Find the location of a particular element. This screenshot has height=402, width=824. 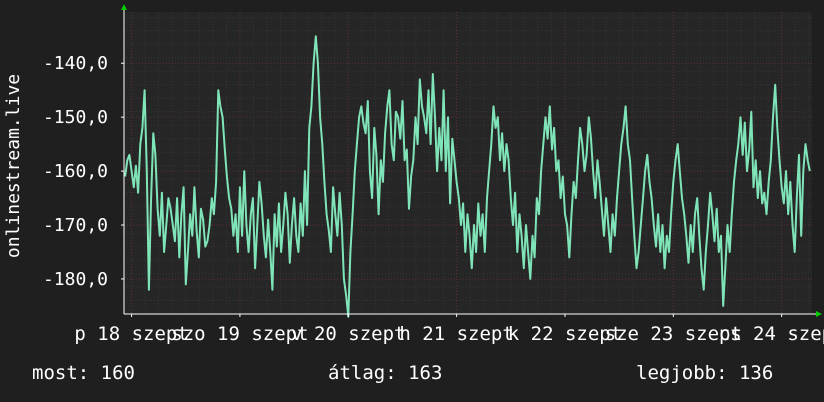

y-tick-label: -180,0 is located at coordinates (75, 279).